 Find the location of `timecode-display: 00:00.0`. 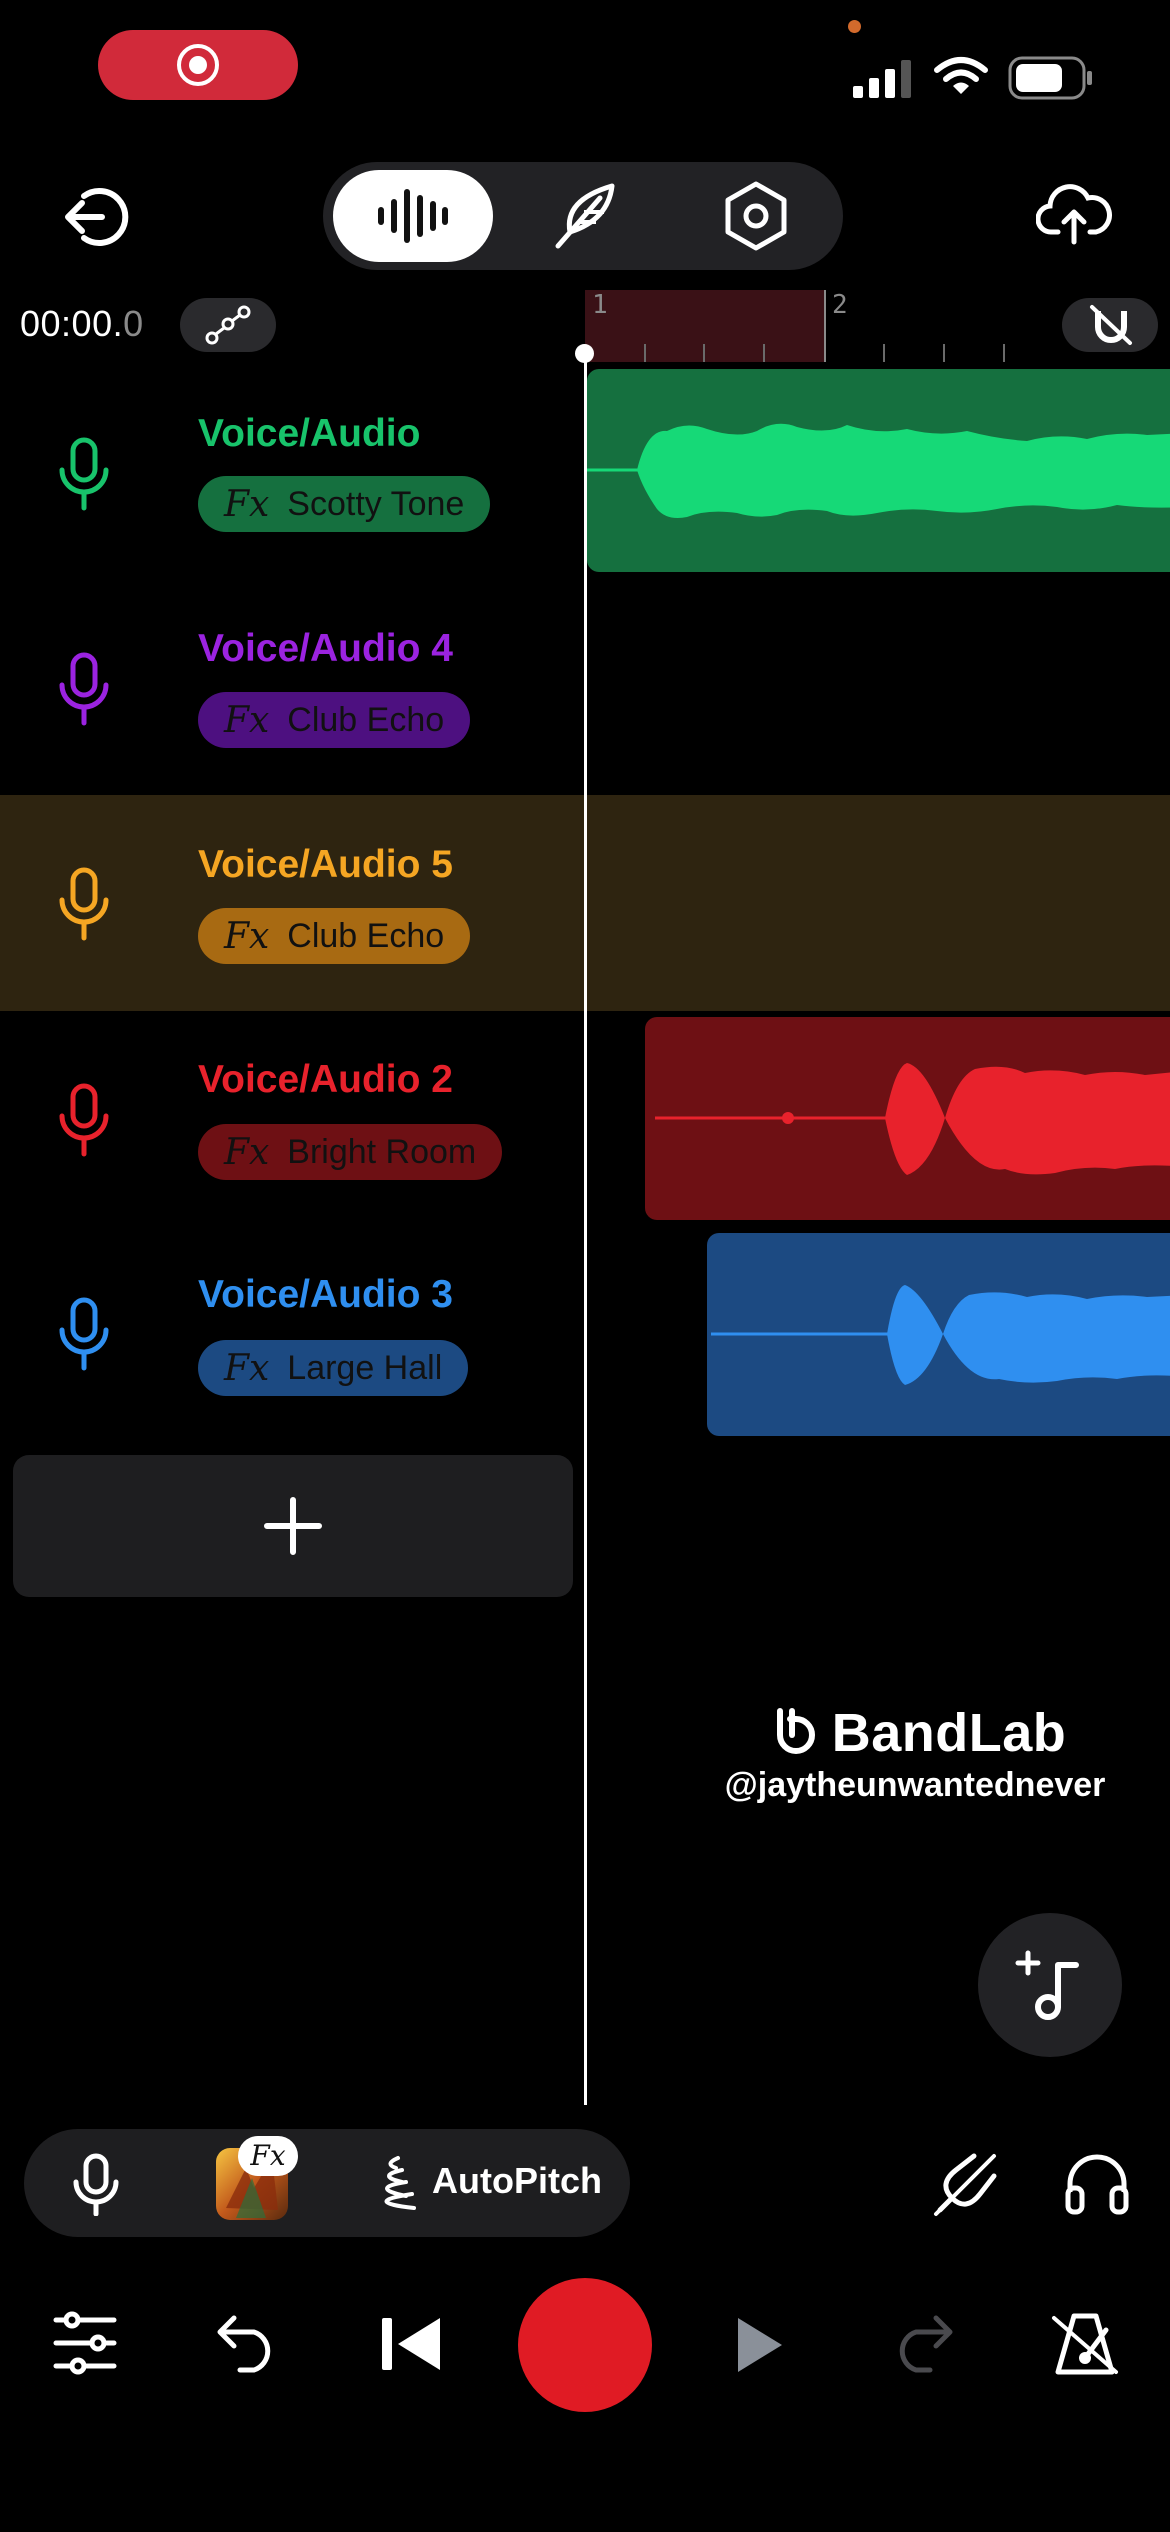

timecode-display: 00:00.0 is located at coordinates (82, 324).